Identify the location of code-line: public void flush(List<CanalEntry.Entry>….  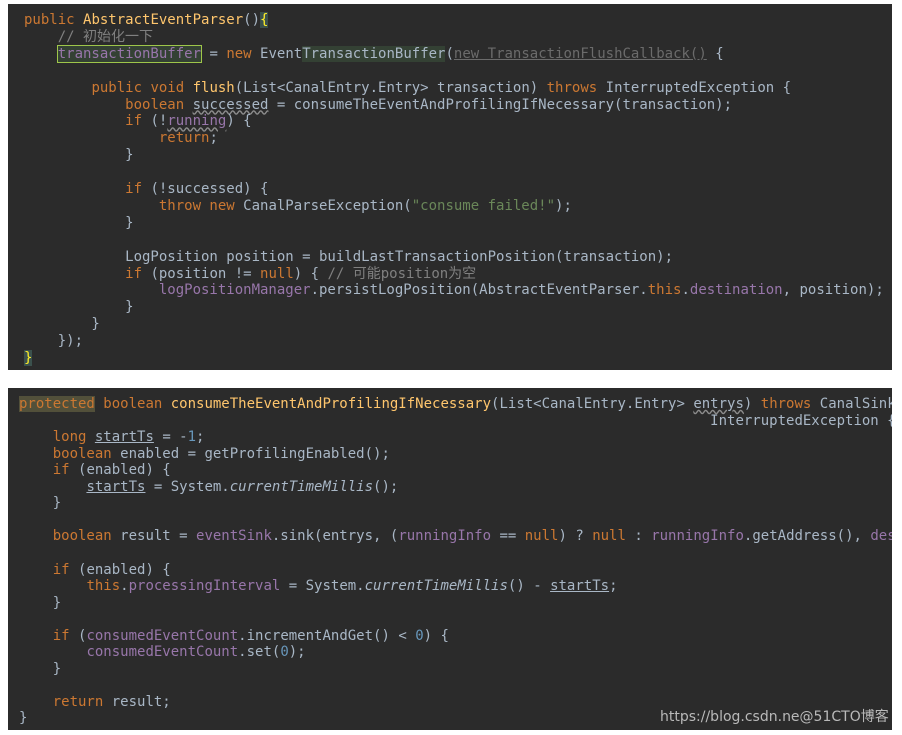
(407, 88).